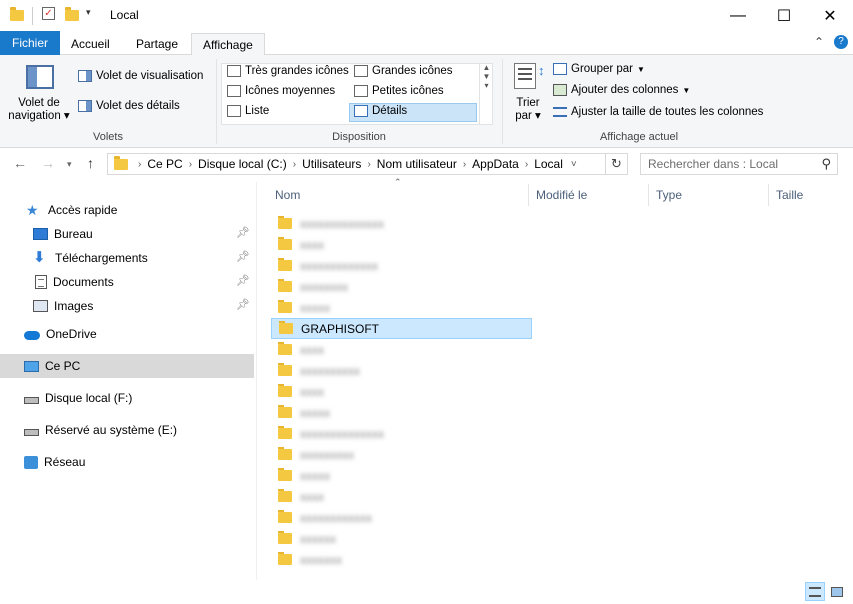  I want to click on collapse-ribbon-icon: ⌃, so click(819, 42).